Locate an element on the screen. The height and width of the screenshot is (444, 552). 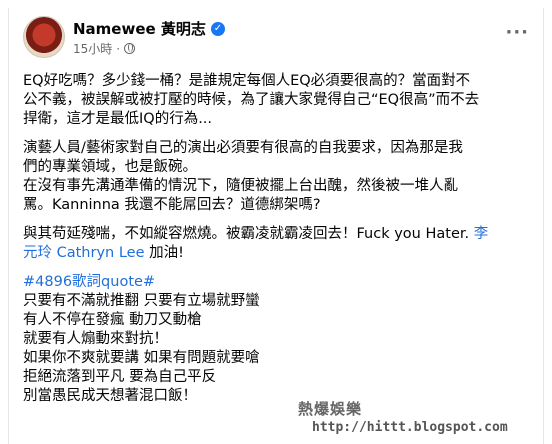
text-line: 元玲 Cathryn Lee 加油! is located at coordinates (276, 253).